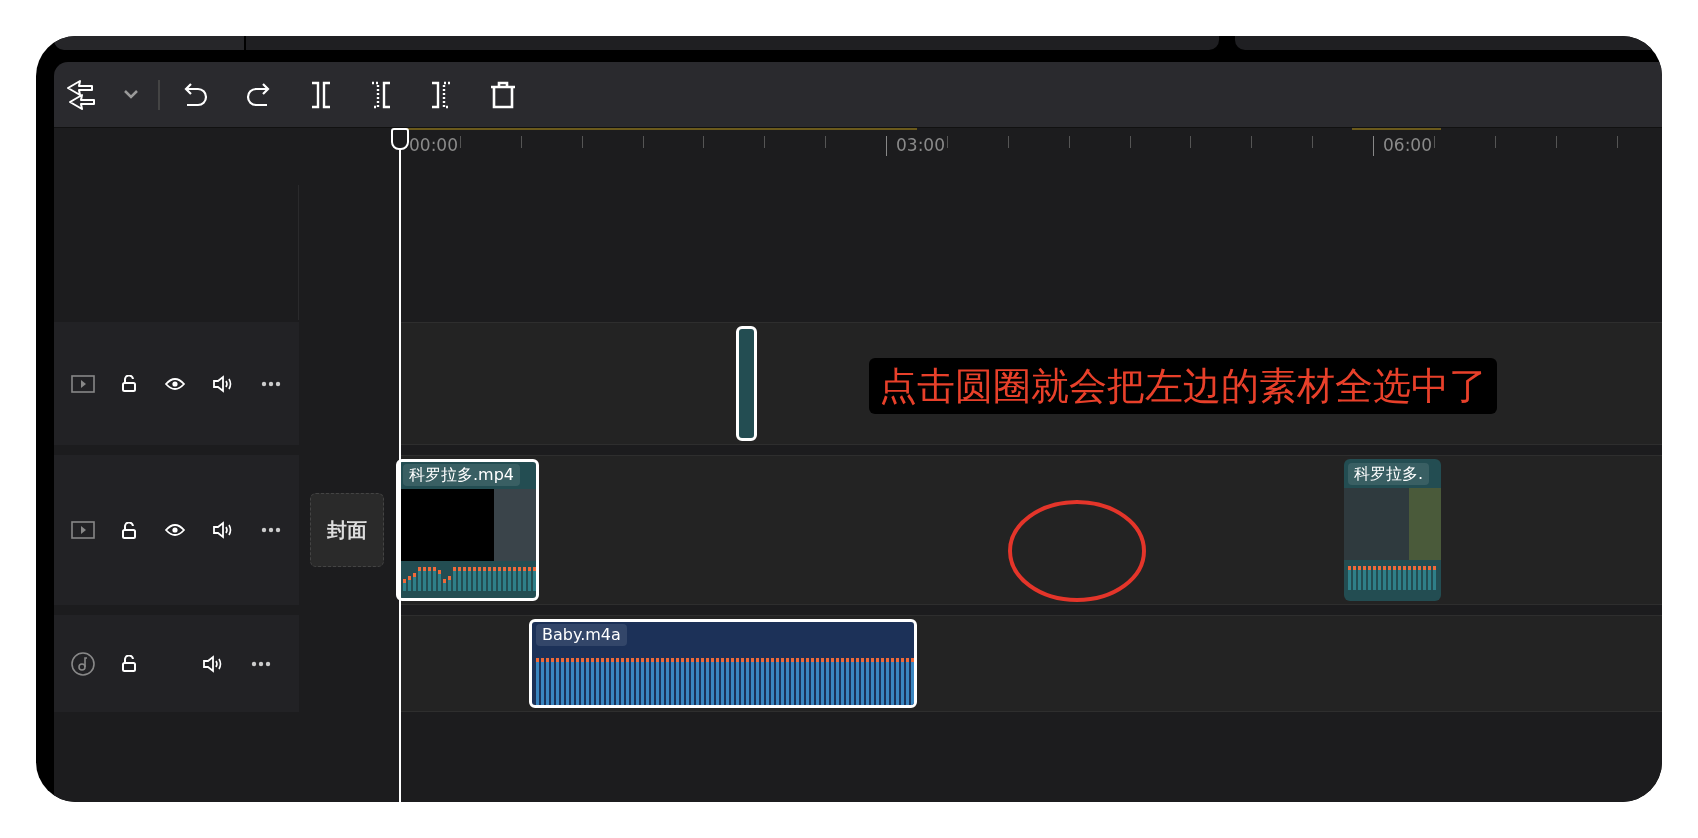  What do you see at coordinates (381, 94) in the screenshot?
I see `split-left-icon` at bounding box center [381, 94].